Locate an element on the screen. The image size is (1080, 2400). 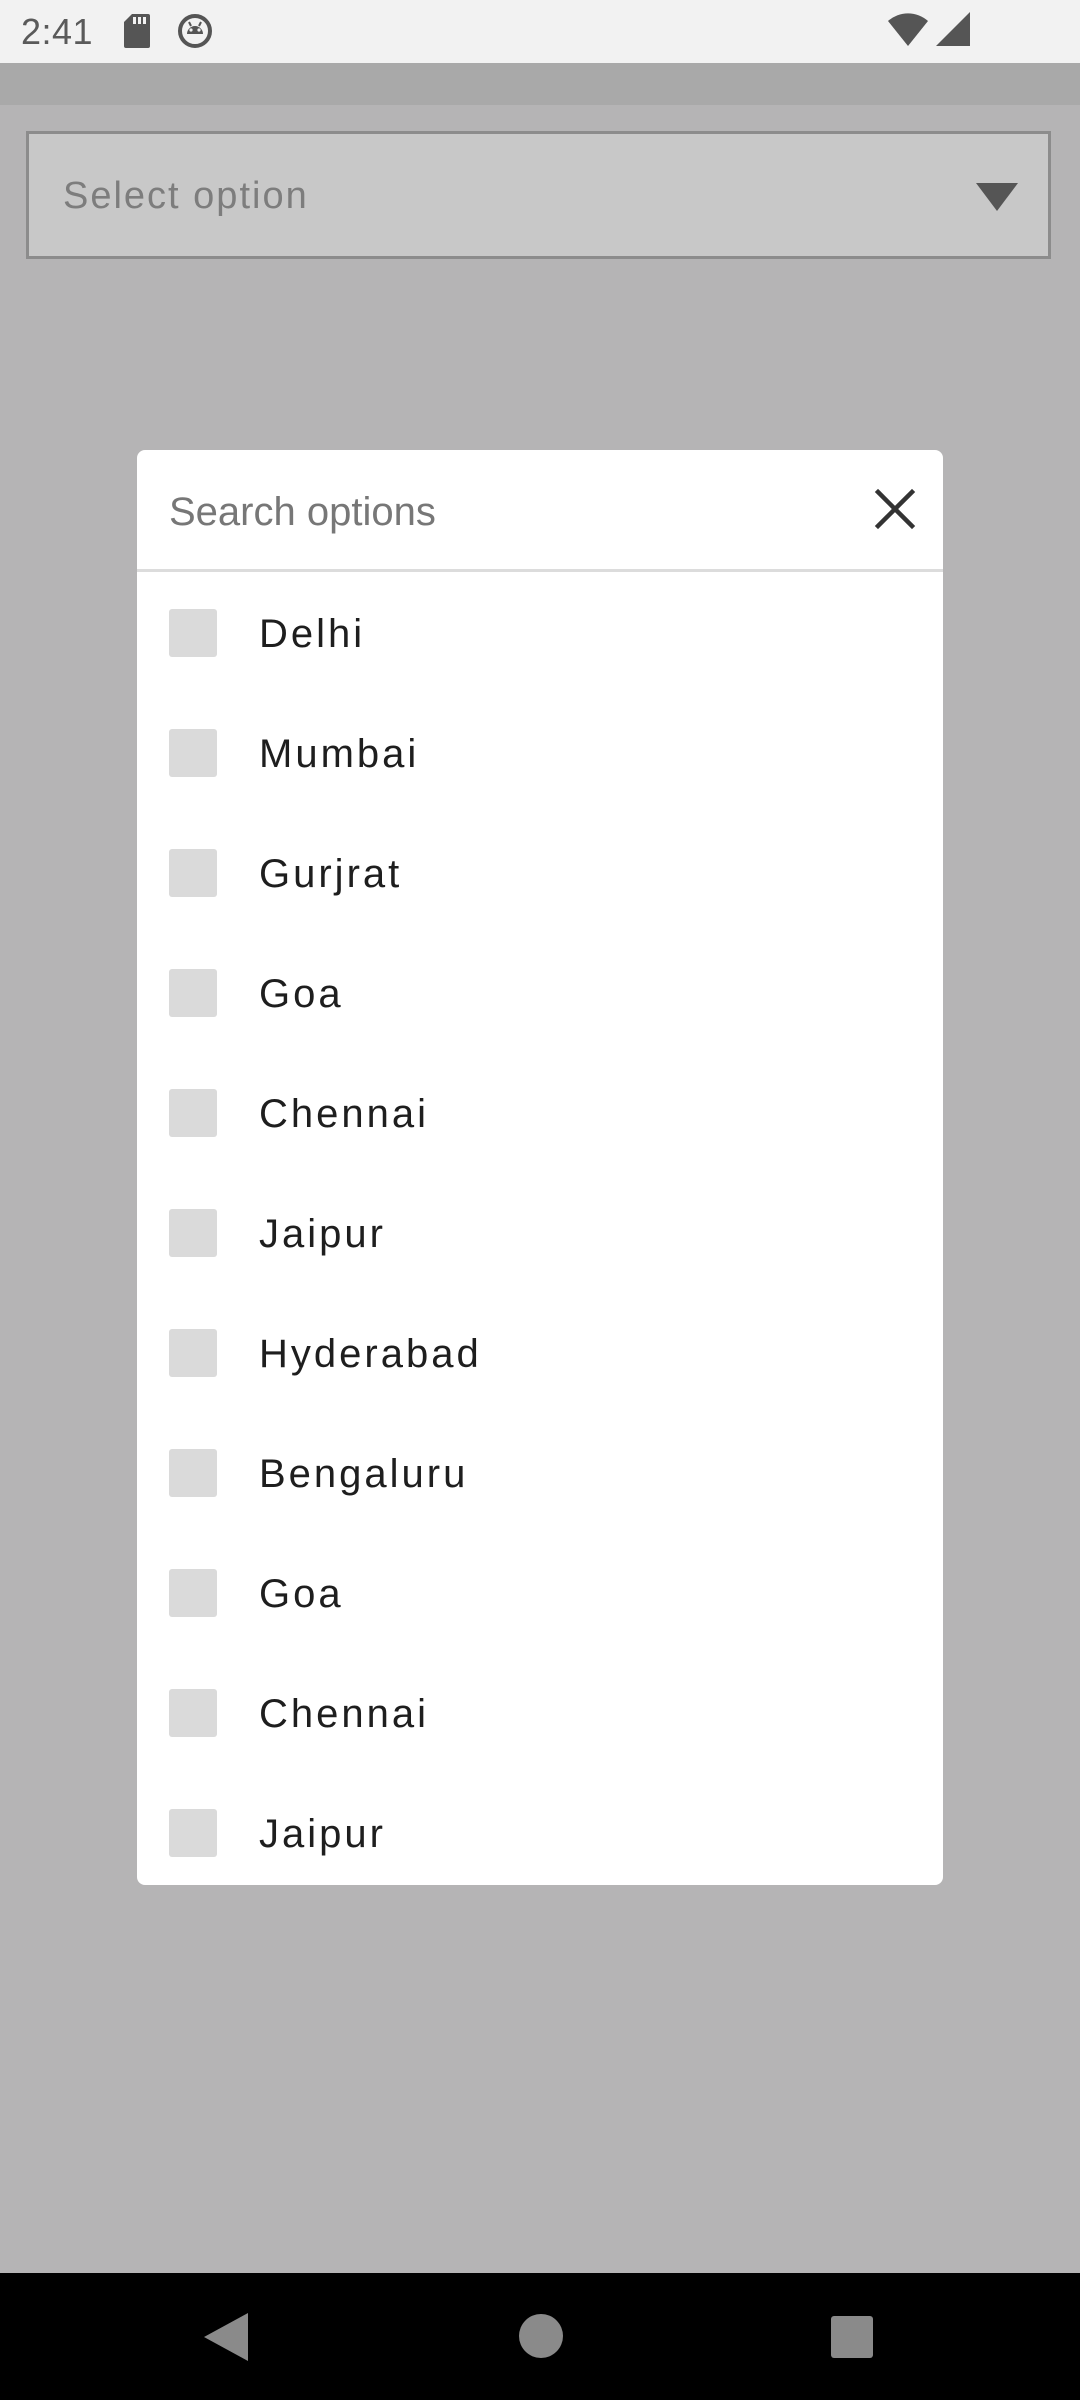
navigation-bar is located at coordinates (540, 2336).